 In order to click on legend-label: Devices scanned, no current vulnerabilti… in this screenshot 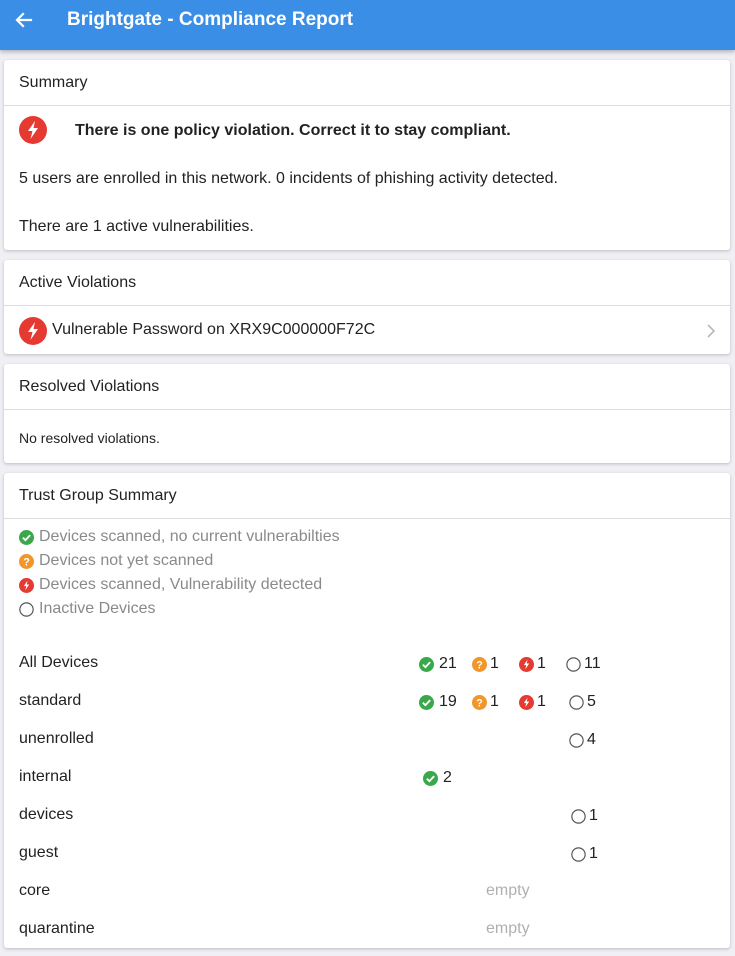, I will do `click(189, 536)`.